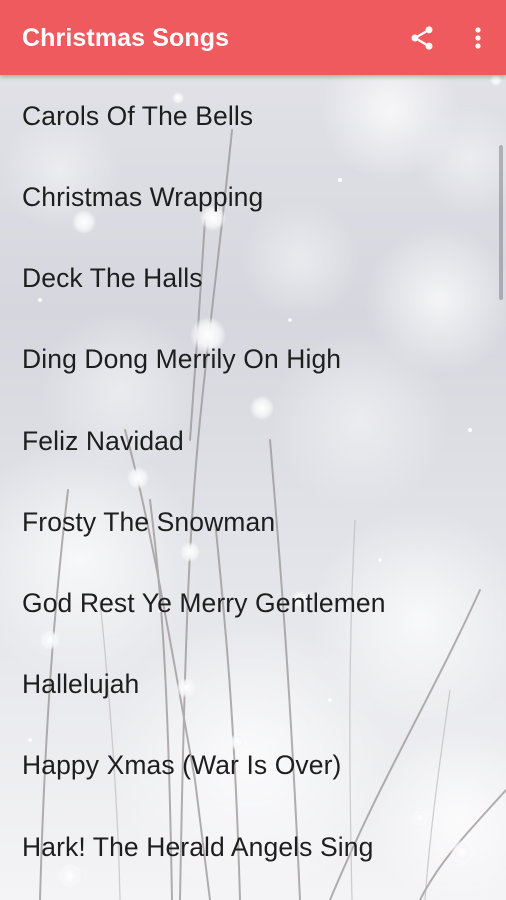 The width and height of the screenshot is (506, 900). What do you see at coordinates (149, 521) in the screenshot?
I see `song-title: Frosty The Snowman` at bounding box center [149, 521].